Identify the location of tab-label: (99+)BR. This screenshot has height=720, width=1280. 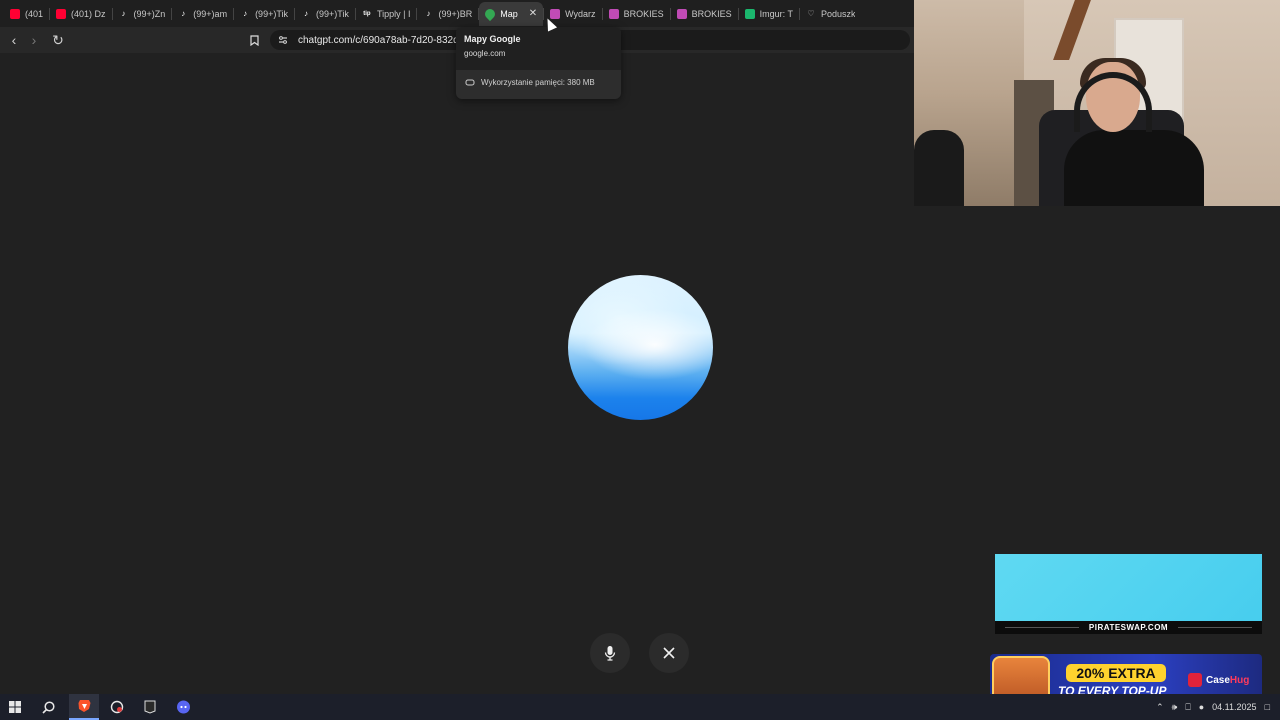
(455, 13).